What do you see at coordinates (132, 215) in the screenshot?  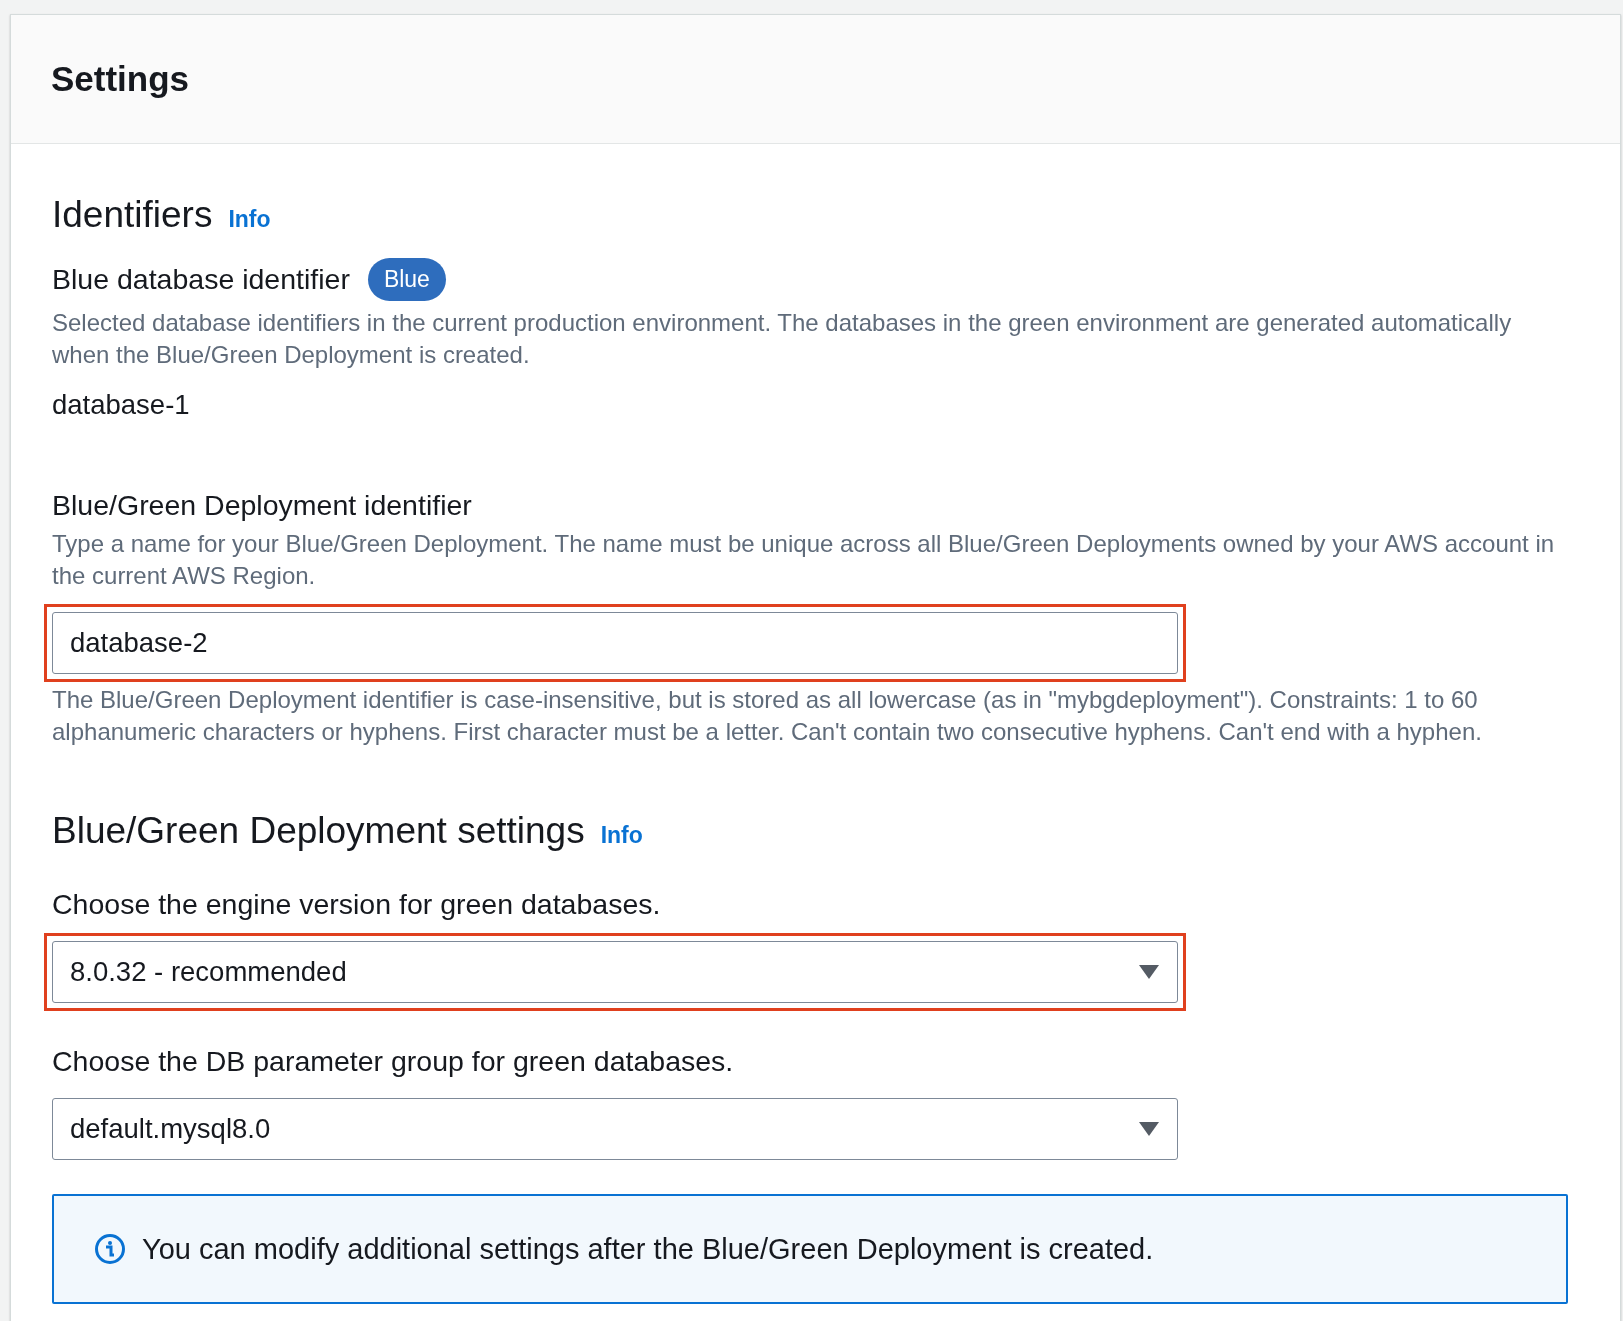 I see `section-heading: Identifiers` at bounding box center [132, 215].